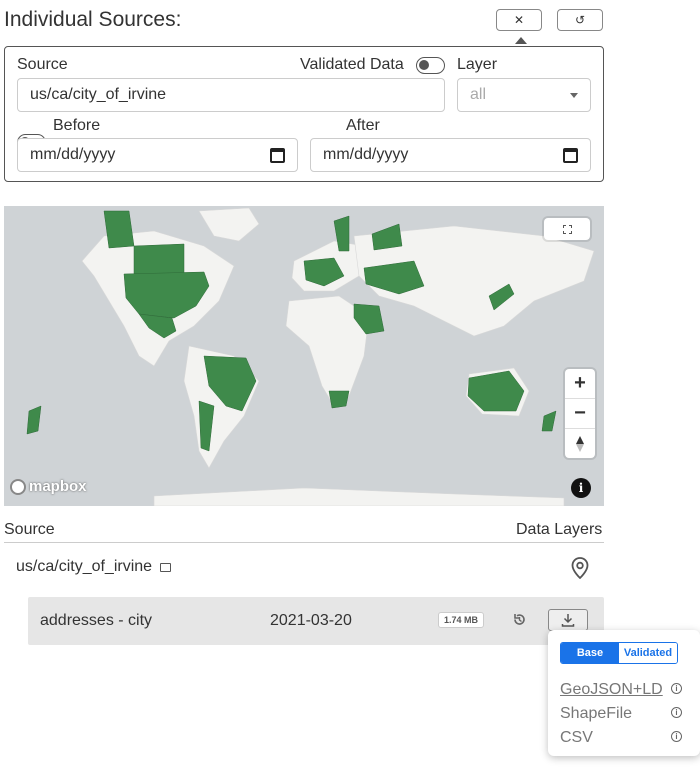 This screenshot has width=700, height=770. What do you see at coordinates (58, 486) in the screenshot?
I see `mapbox-logo-text: mapbox` at bounding box center [58, 486].